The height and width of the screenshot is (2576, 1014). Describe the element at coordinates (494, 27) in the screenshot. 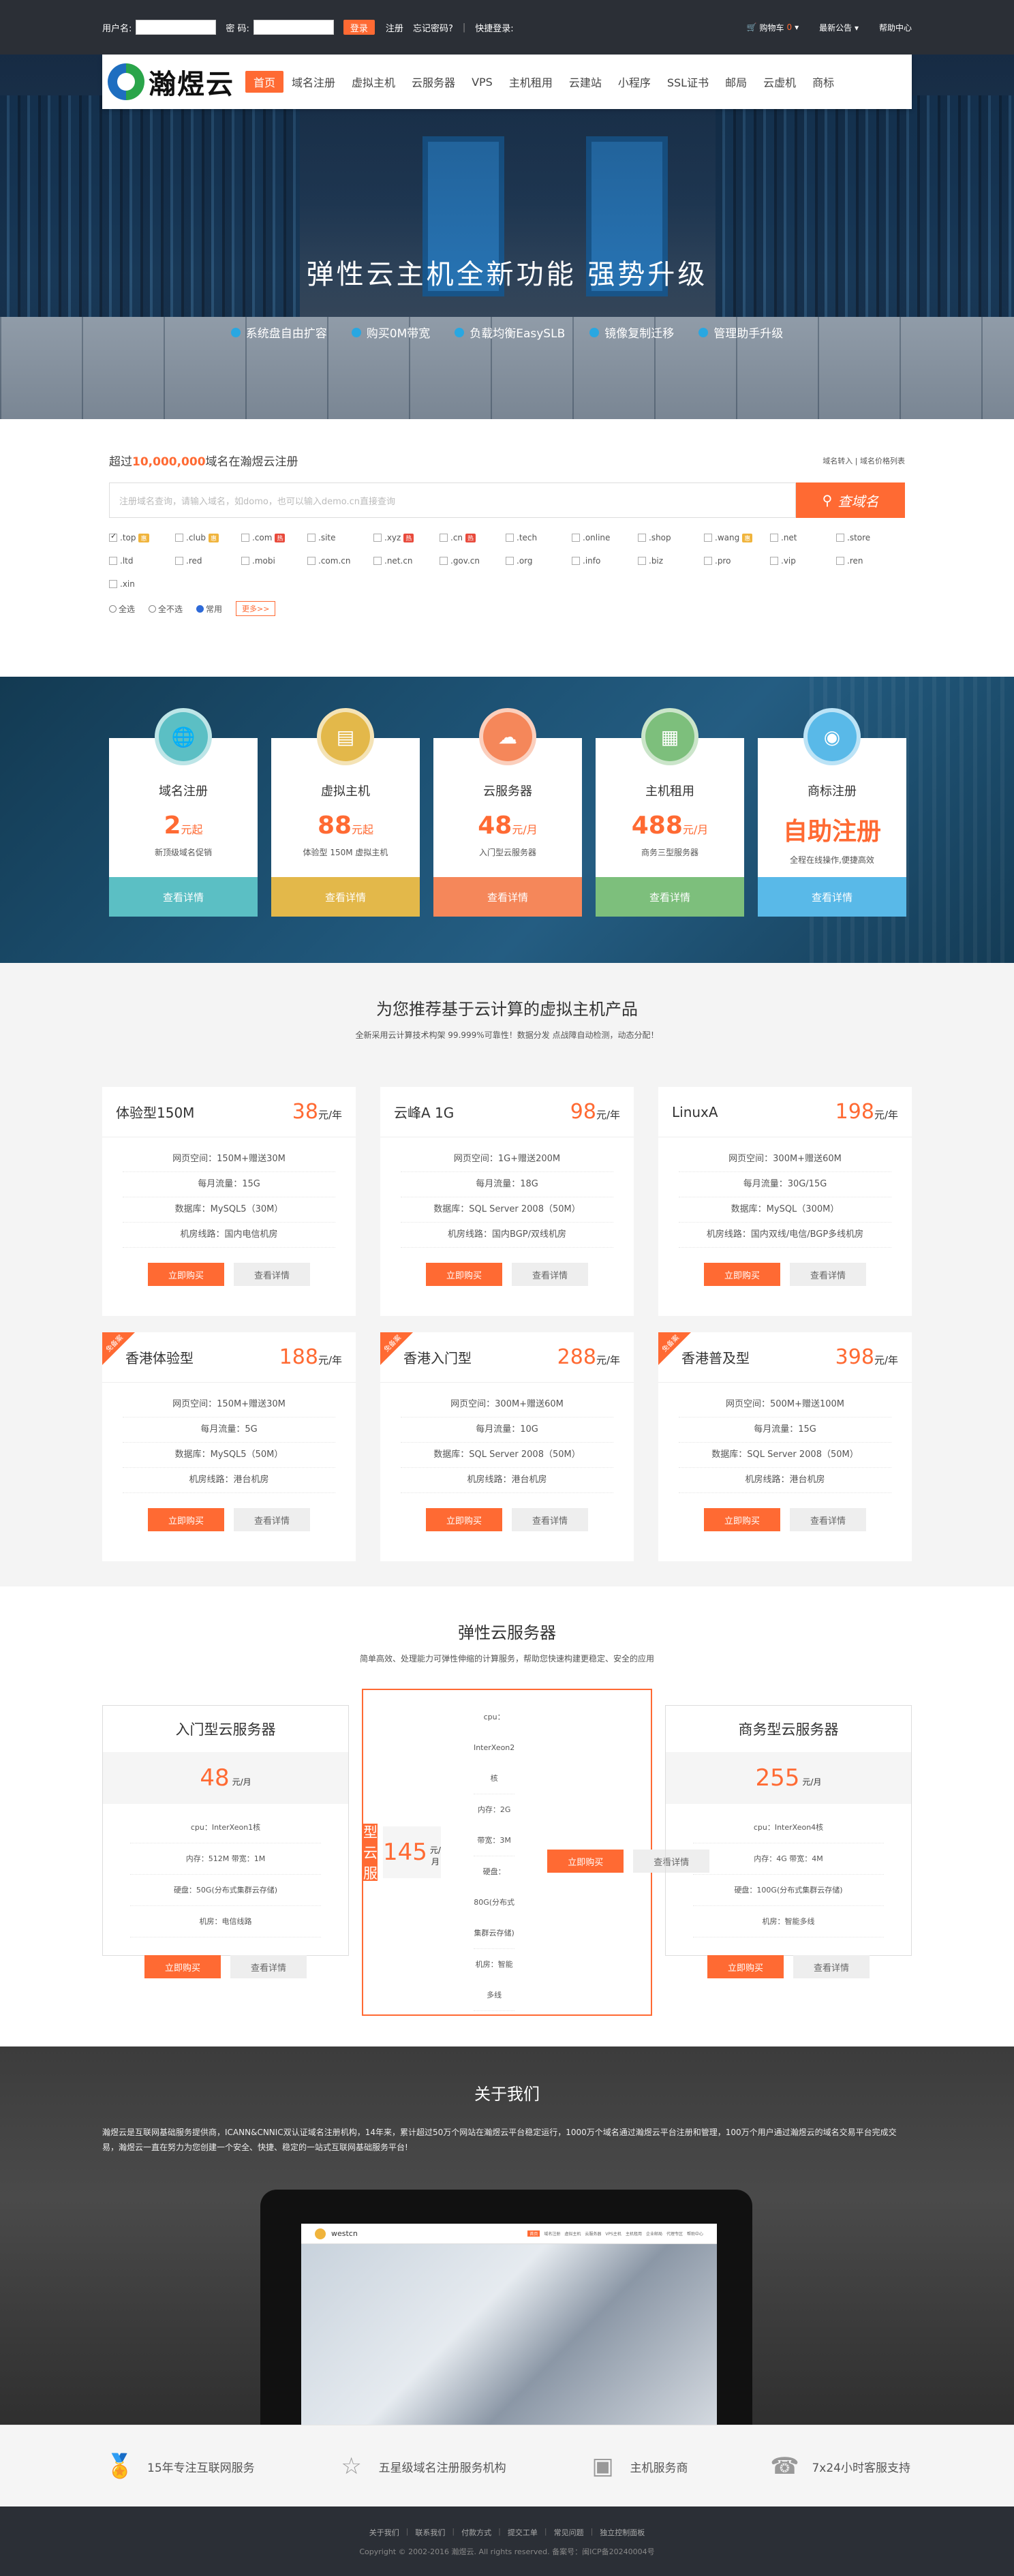

I see `quick-login-link: 快捷登录:` at that location.